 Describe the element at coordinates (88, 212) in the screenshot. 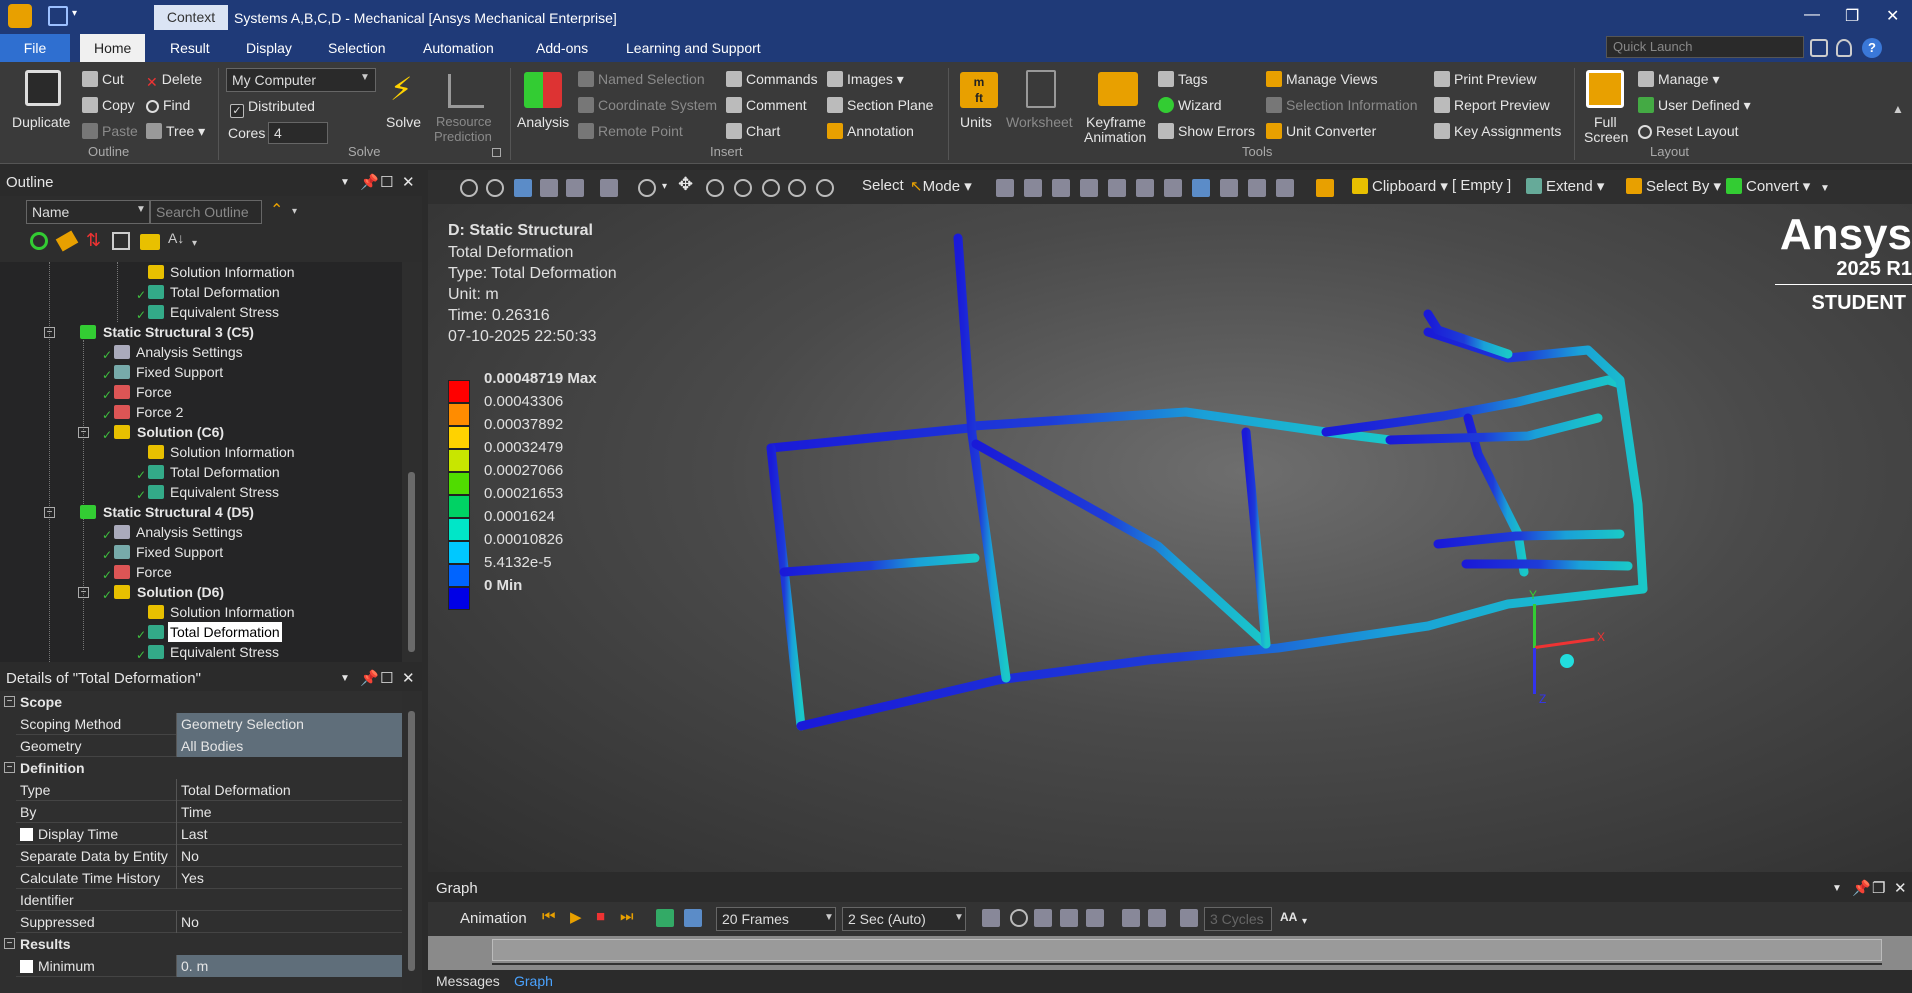

I see `outline-name-filter: Name` at that location.